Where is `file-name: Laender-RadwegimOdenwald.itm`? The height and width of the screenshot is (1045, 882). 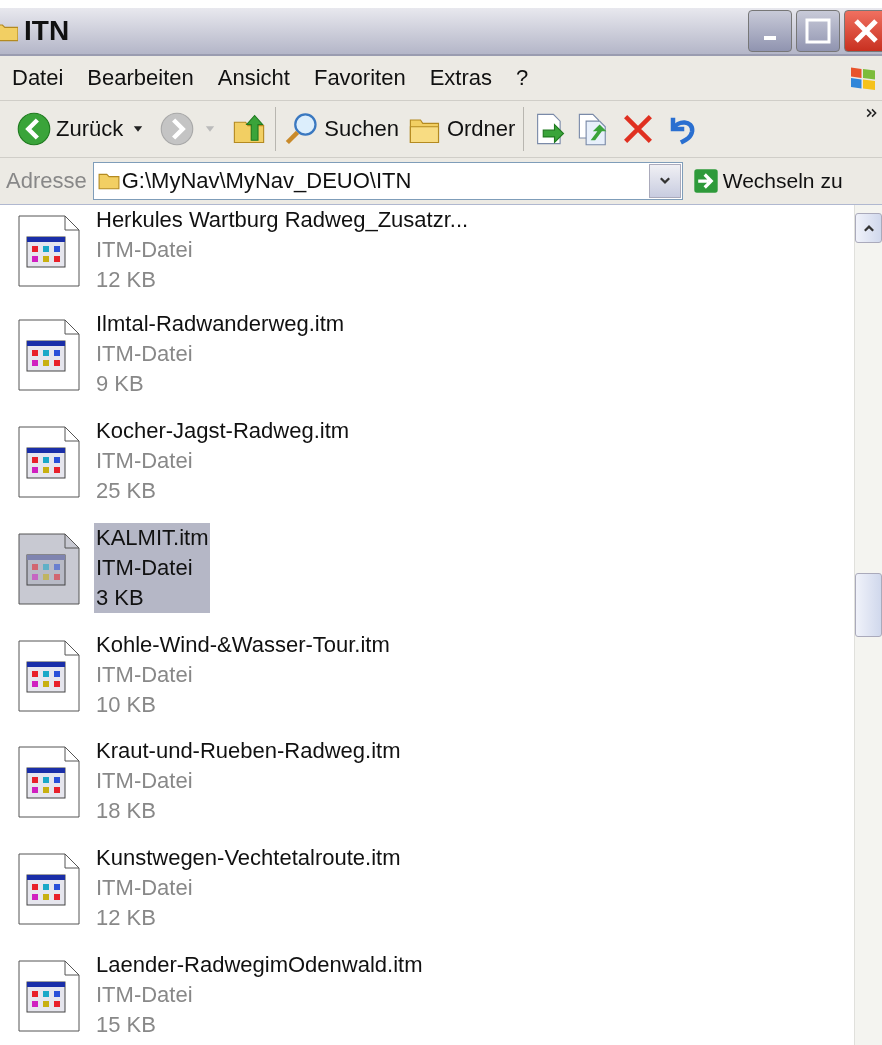
file-name: Laender-RadwegimOdenwald.itm is located at coordinates (259, 965).